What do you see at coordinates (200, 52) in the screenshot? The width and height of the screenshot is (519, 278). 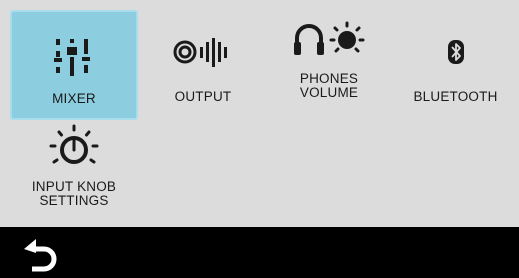 I see `output-speaker-icon` at bounding box center [200, 52].